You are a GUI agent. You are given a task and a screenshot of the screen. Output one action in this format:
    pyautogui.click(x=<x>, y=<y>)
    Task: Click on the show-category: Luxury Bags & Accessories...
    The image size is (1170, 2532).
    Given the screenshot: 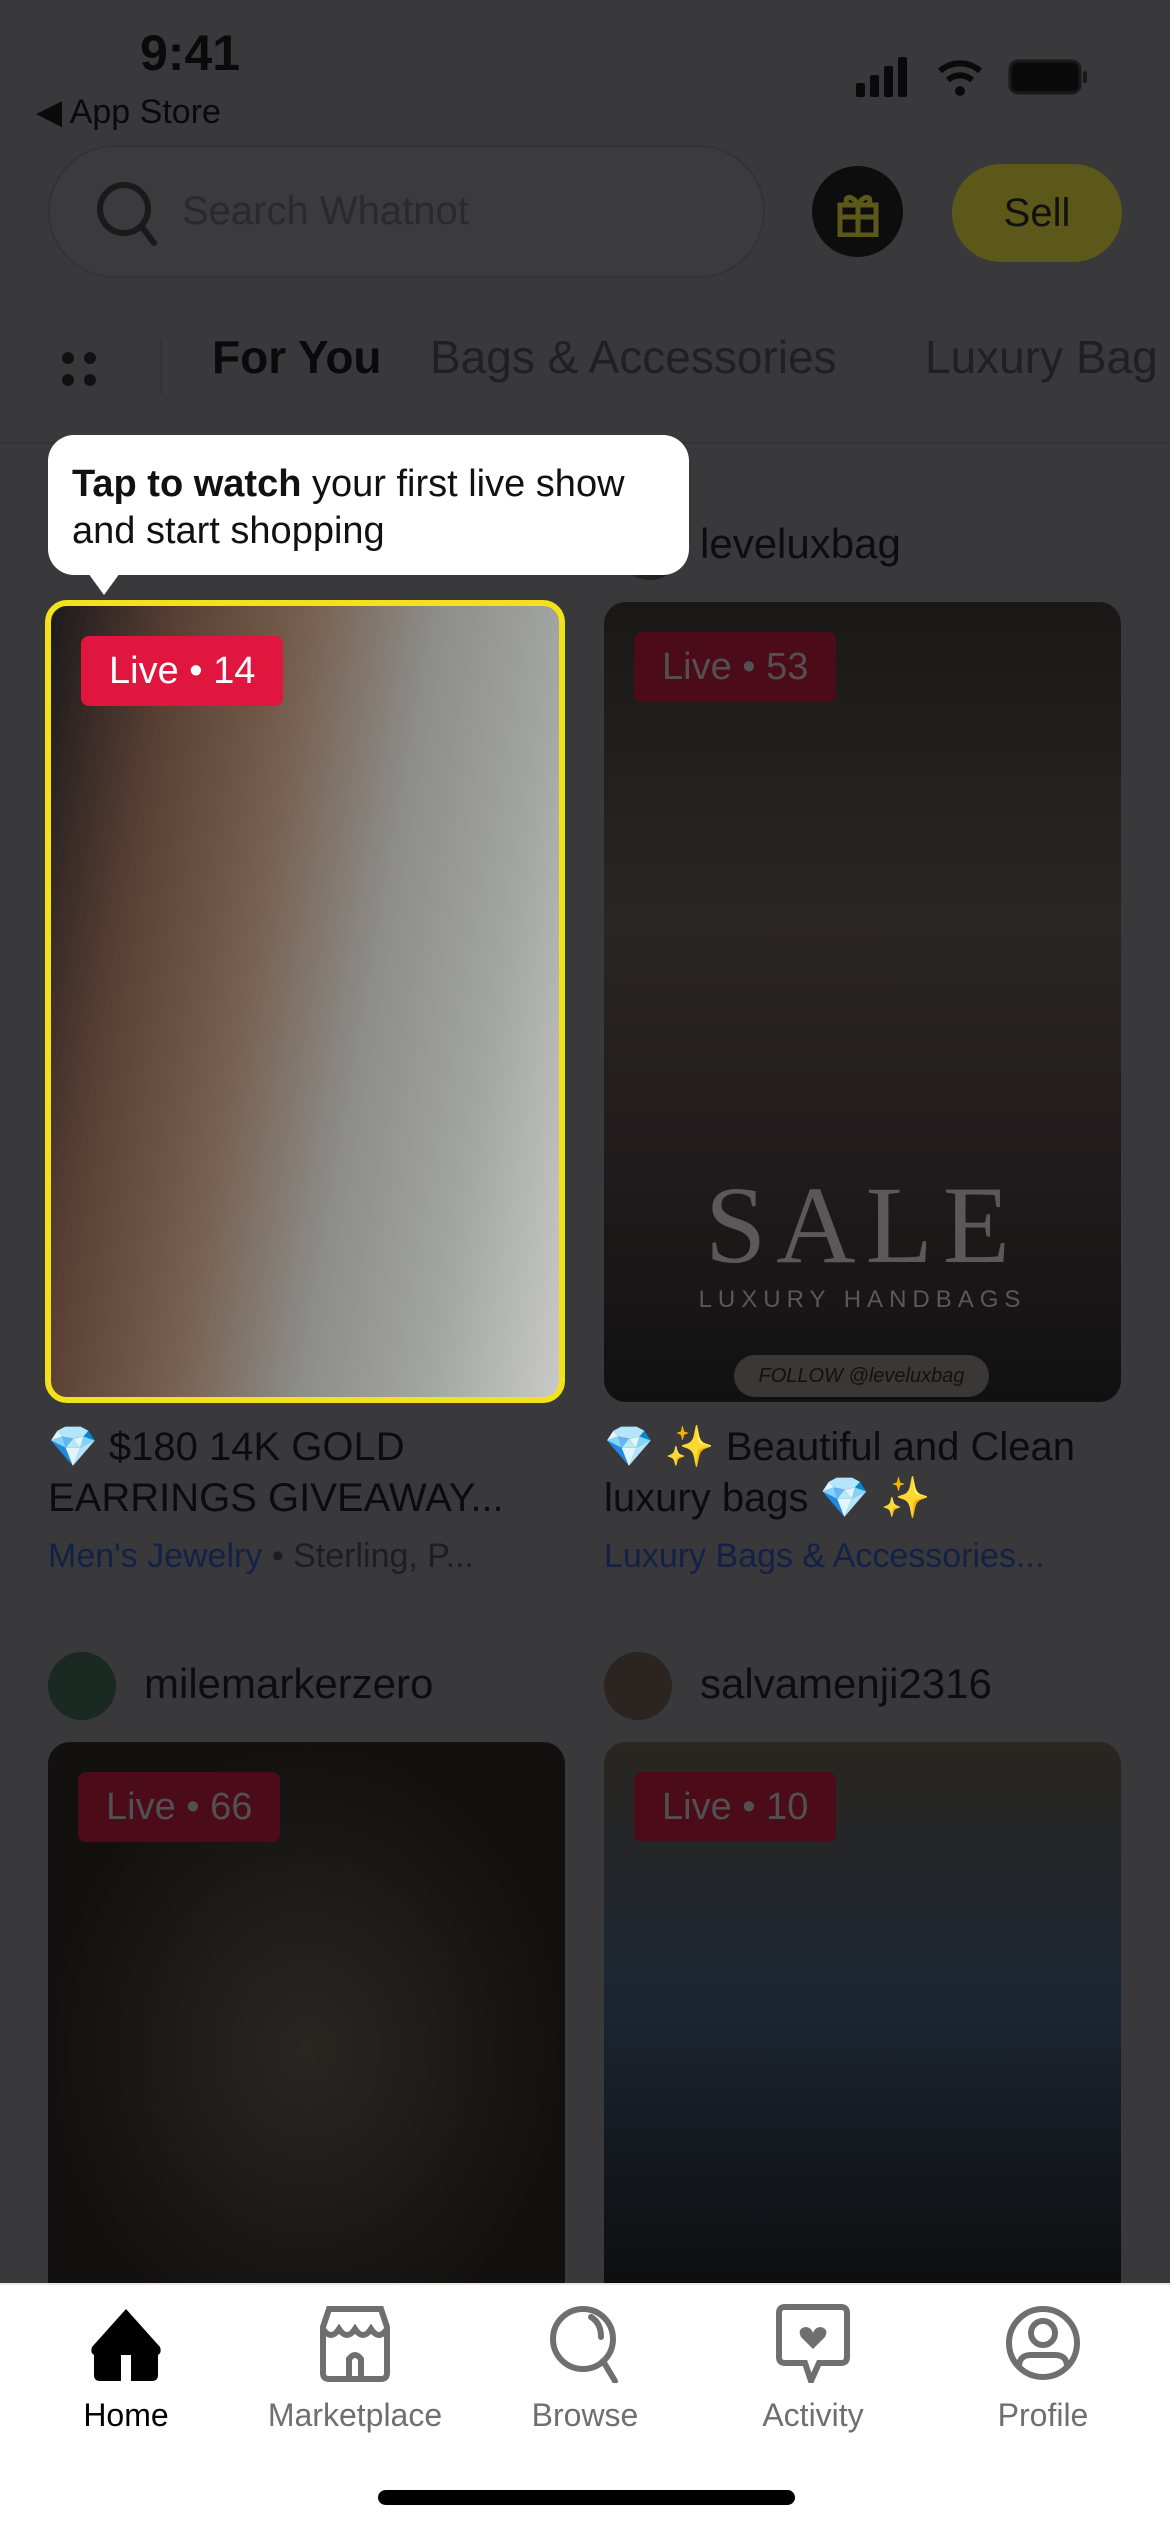 What is the action you would take?
    pyautogui.click(x=864, y=1556)
    